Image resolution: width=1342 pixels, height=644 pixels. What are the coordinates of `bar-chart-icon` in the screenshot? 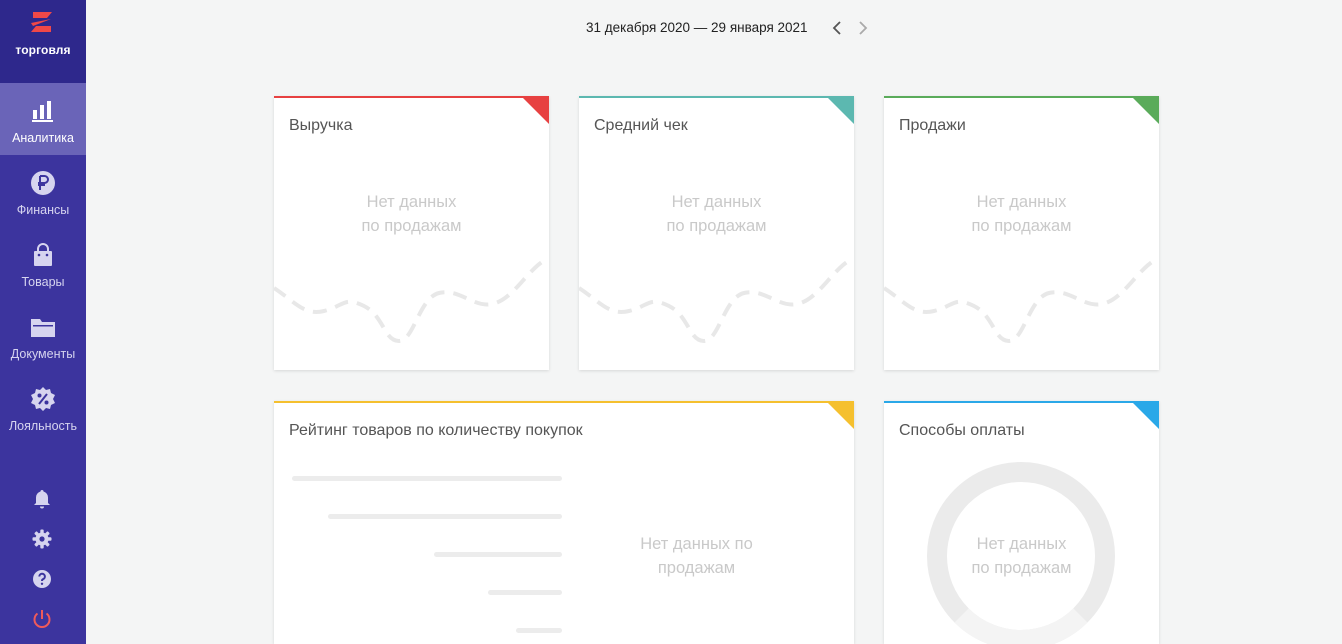 It's located at (42, 111).